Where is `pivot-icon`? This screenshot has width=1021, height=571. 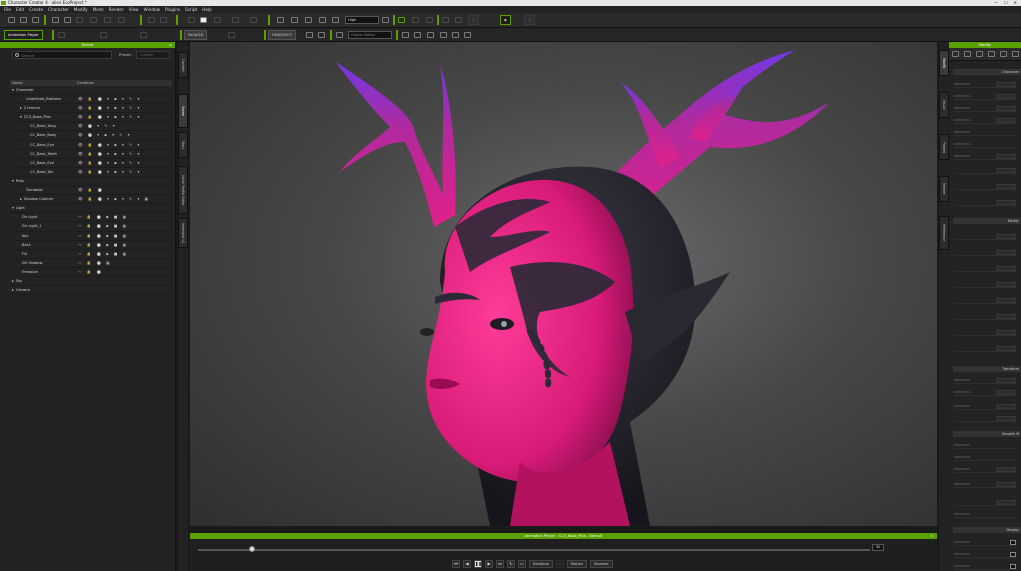 pivot-icon is located at coordinates (339, 35).